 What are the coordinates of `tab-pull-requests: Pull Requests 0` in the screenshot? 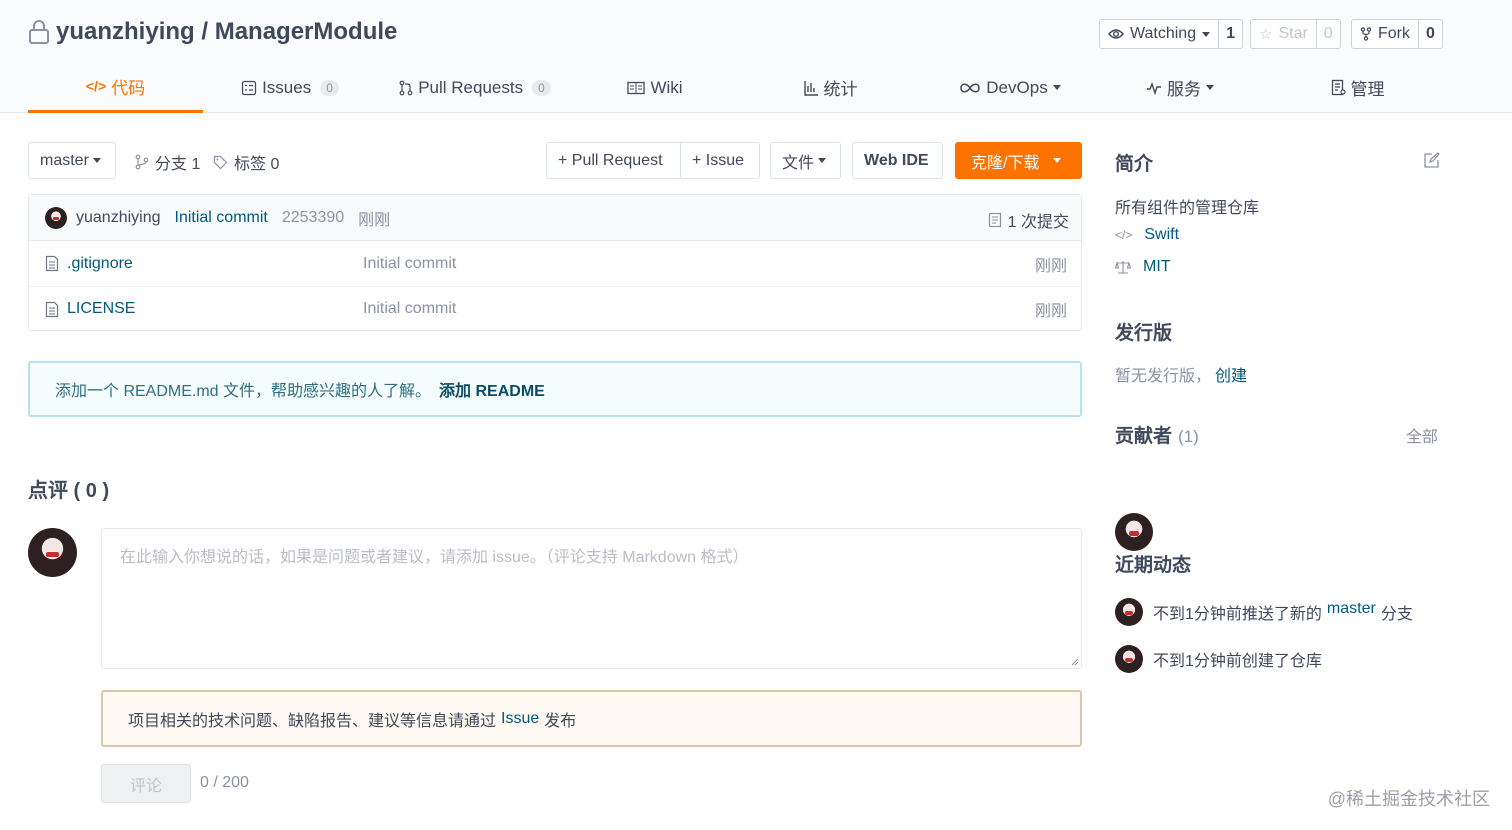 It's located at (475, 87).